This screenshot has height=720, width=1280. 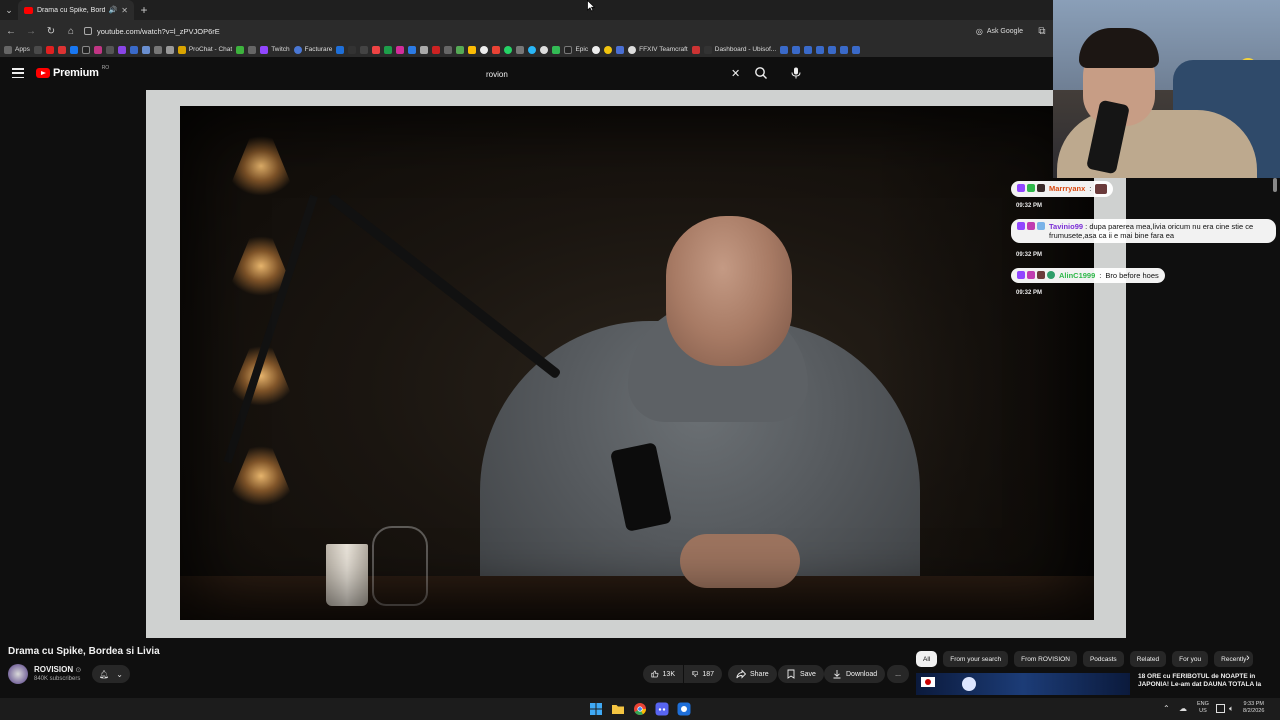 I want to click on browser-tab-active: Drama cu Spike, Bordea si L 🔊 ✕, so click(x=76, y=10).